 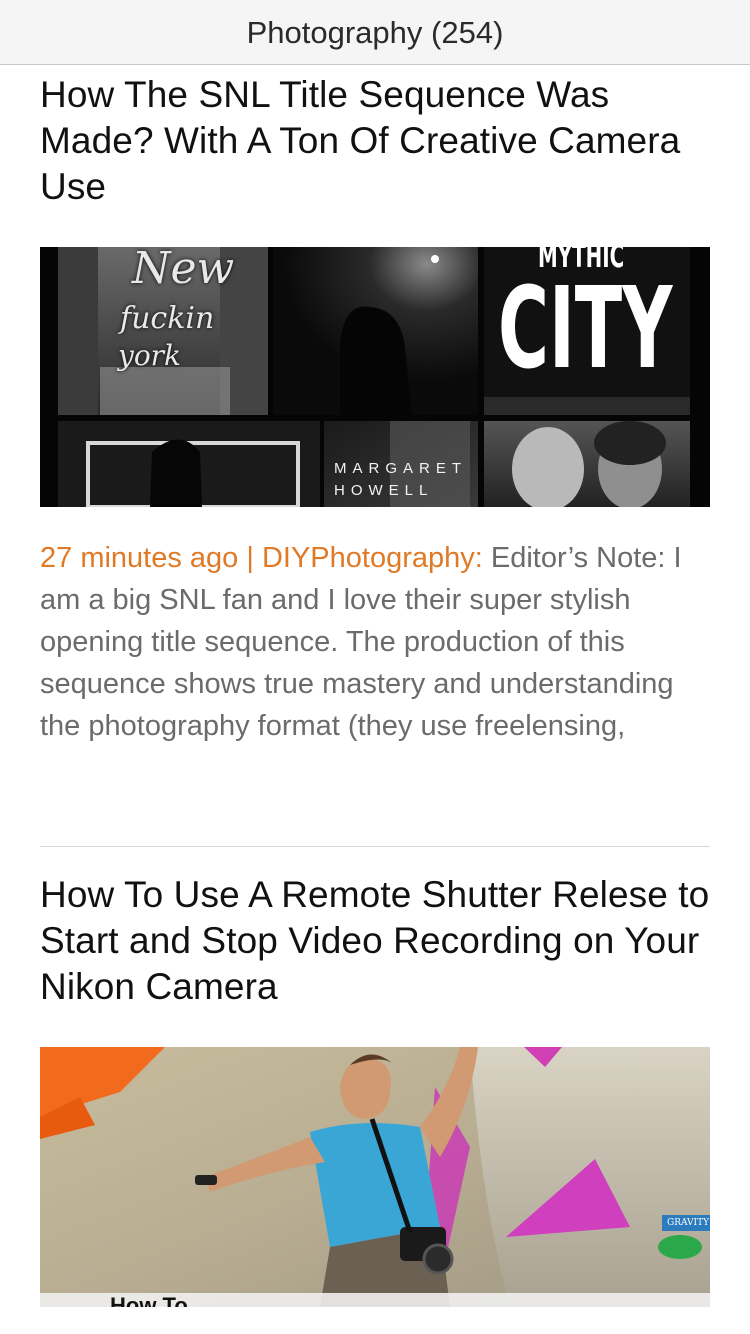 I want to click on navigation-bar: Photography (254), so click(x=375, y=32).